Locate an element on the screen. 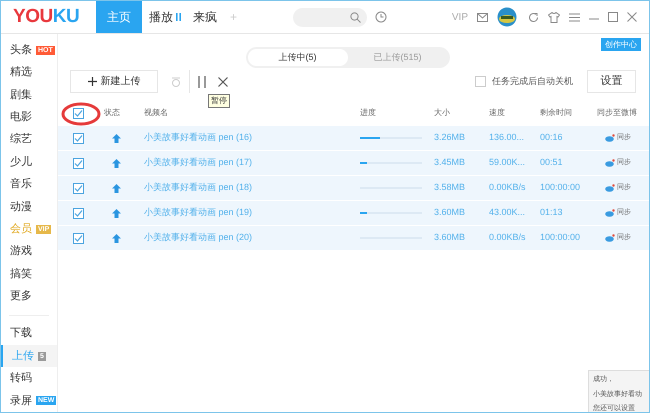 Image resolution: width=650 pixels, height=413 pixels. sidebar-label: 更多 is located at coordinates (21, 296).